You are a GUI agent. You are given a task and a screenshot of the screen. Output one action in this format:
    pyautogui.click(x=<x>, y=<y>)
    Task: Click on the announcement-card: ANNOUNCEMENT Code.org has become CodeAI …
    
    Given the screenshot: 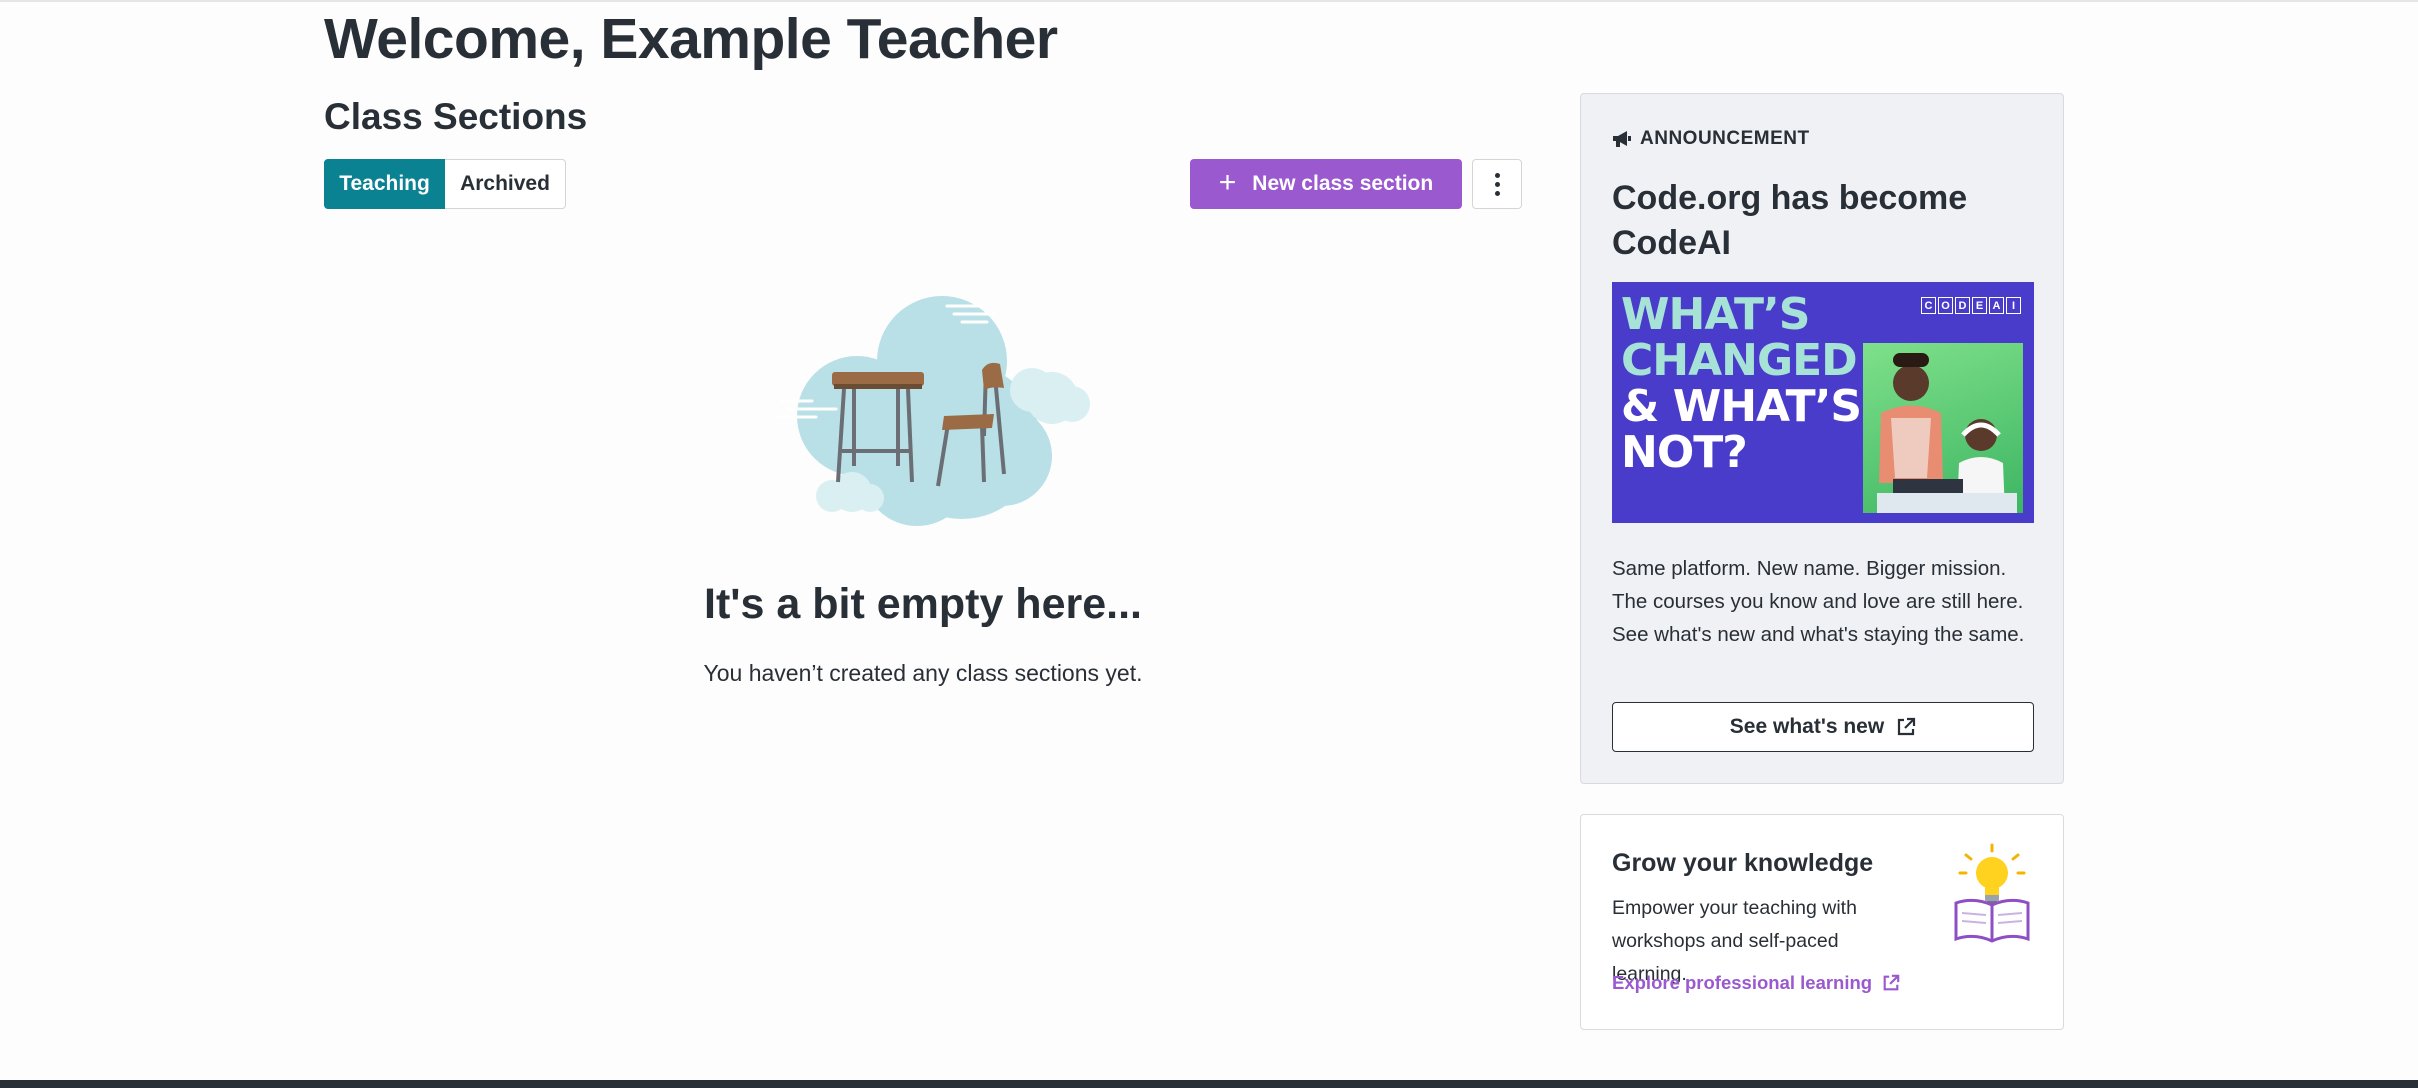 What is the action you would take?
    pyautogui.click(x=1822, y=438)
    